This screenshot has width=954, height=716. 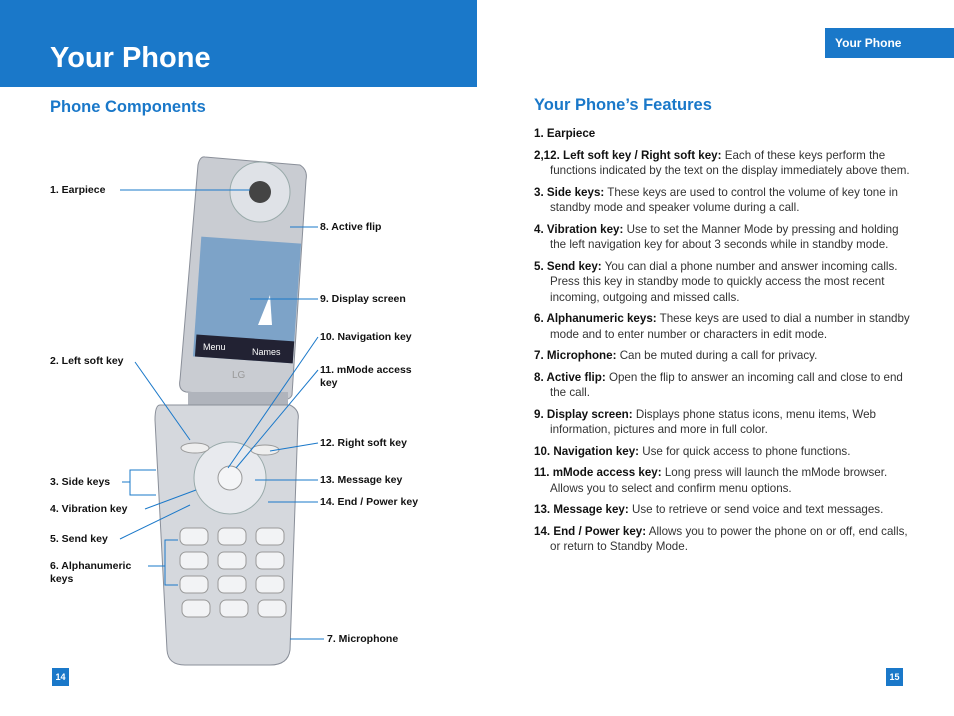 What do you see at coordinates (565, 133) in the screenshot?
I see `feature-term: 1. Earpiece` at bounding box center [565, 133].